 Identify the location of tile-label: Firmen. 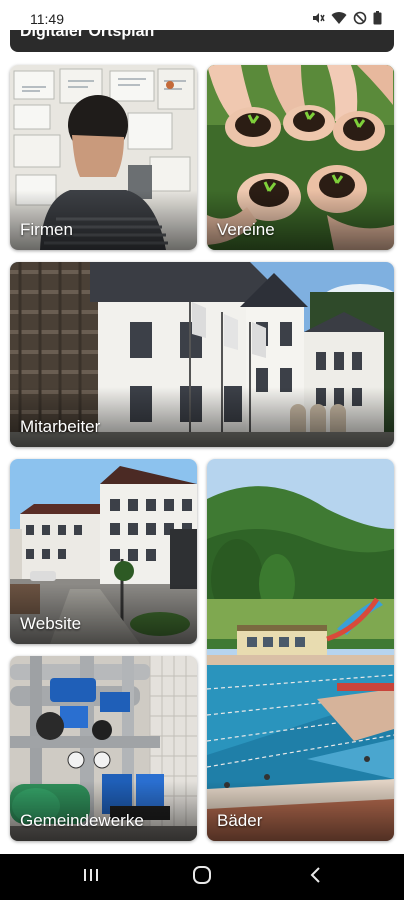
(46, 229).